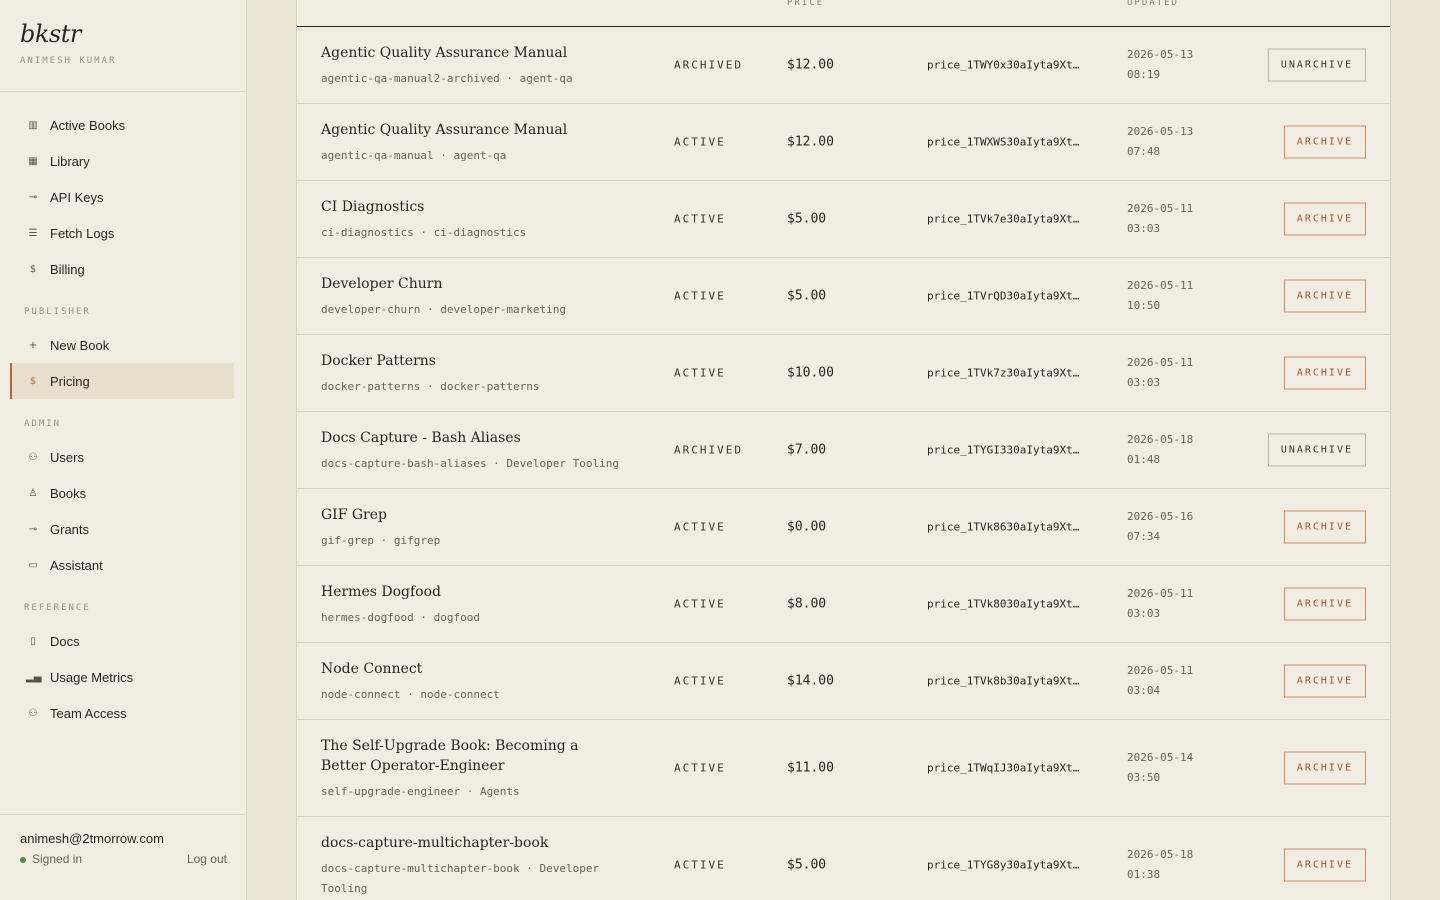 The image size is (1440, 900). I want to click on dollar-icon: $, so click(33, 381).